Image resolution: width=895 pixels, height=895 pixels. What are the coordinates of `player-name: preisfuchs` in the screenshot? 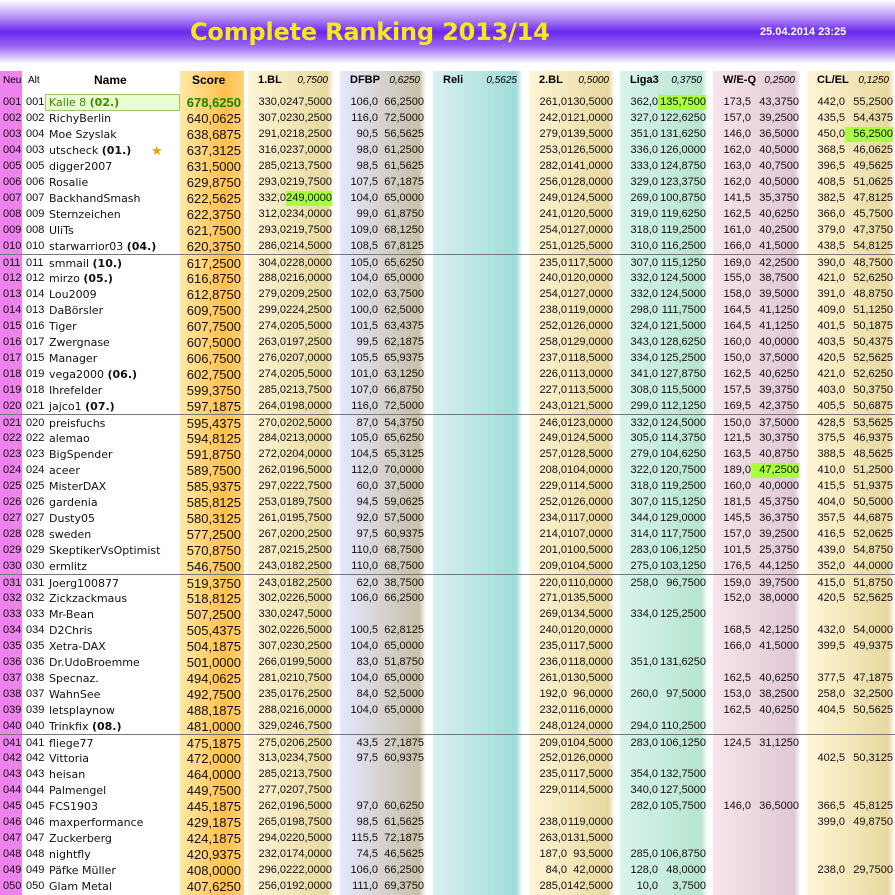 It's located at (77, 423).